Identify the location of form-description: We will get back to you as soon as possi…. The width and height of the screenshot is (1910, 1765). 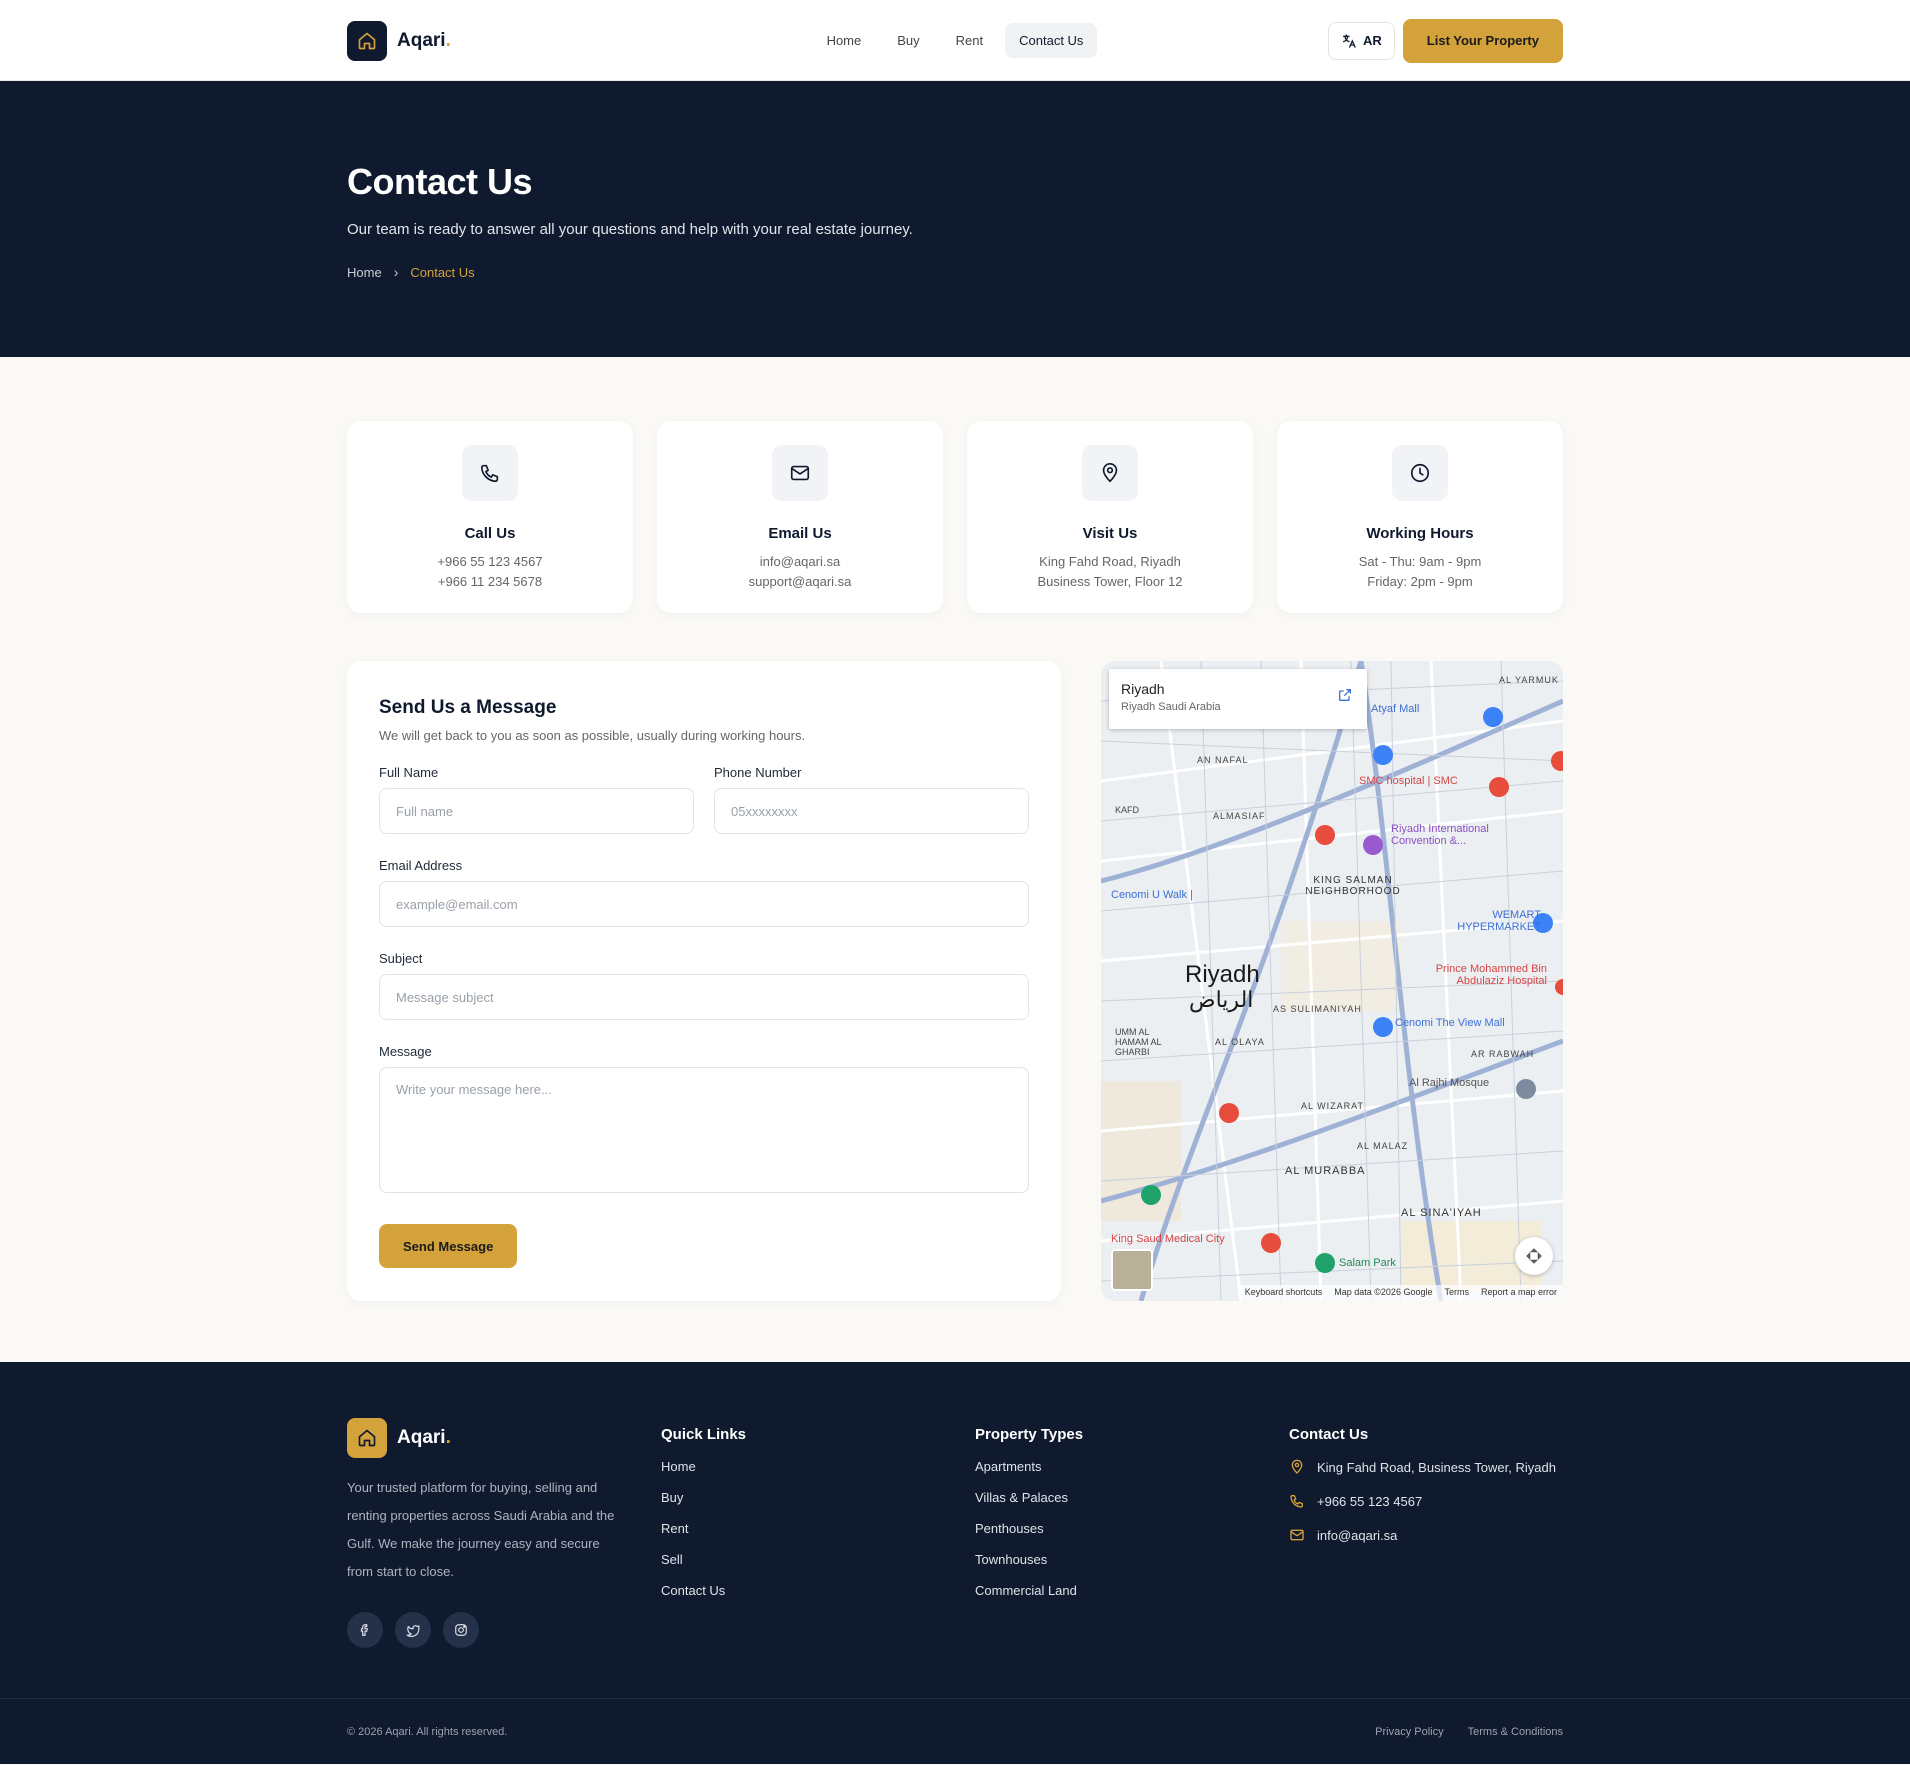
(592, 735).